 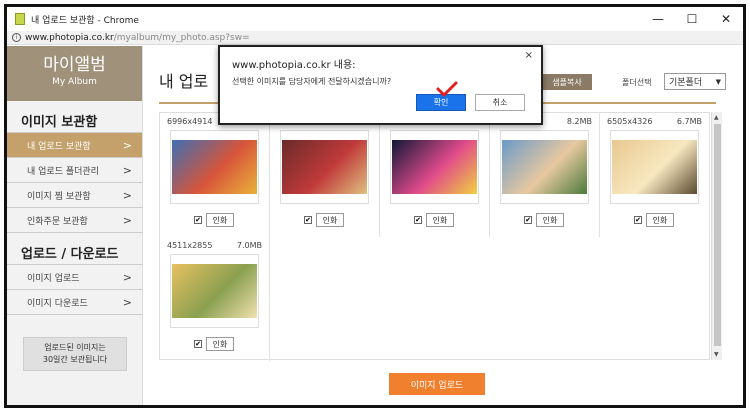 What do you see at coordinates (74, 249) in the screenshot?
I see `section-title-upload-download: 업로드 / 다운로드` at bounding box center [74, 249].